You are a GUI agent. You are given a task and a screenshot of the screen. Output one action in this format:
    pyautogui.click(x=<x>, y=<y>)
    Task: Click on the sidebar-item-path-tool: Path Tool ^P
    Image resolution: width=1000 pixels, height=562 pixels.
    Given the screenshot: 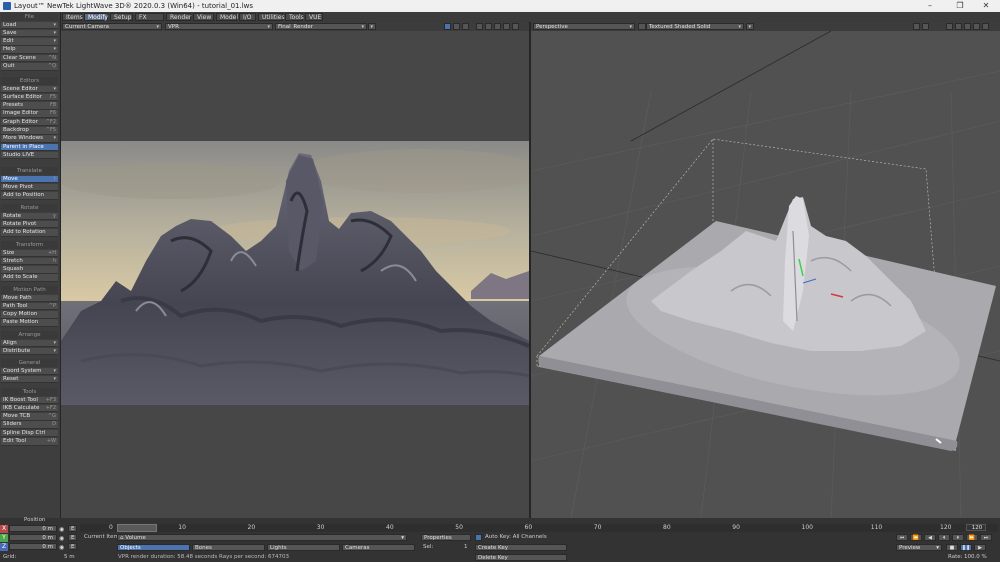 What is the action you would take?
    pyautogui.click(x=29, y=306)
    